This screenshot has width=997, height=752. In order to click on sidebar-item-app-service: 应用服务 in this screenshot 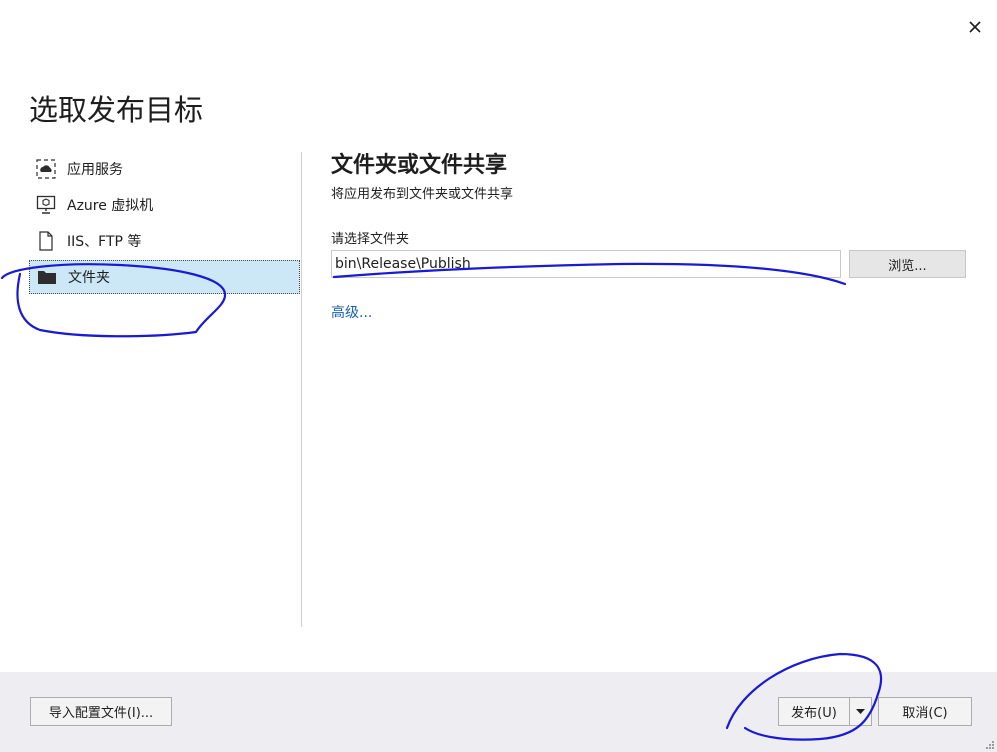, I will do `click(164, 169)`.